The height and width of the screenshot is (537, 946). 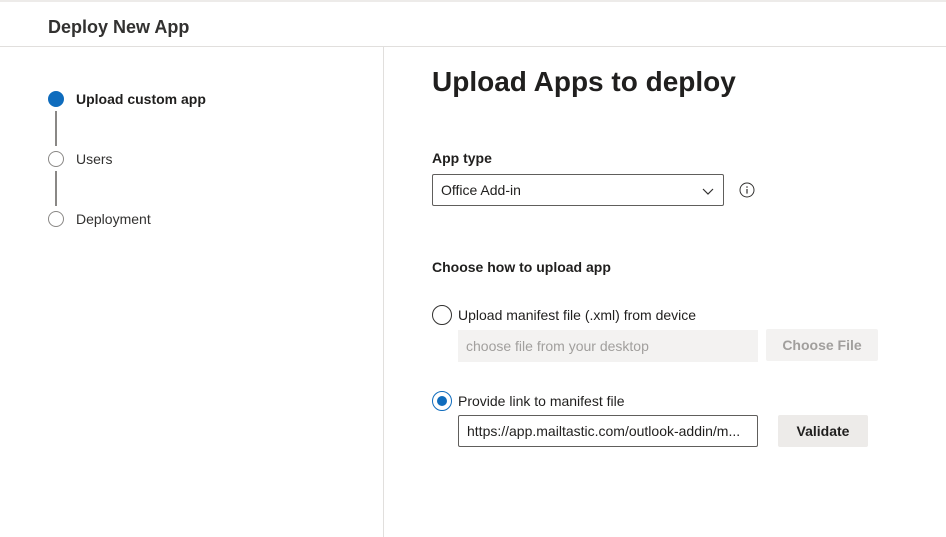 What do you see at coordinates (141, 99) in the screenshot?
I see `step-label: Upload custom app` at bounding box center [141, 99].